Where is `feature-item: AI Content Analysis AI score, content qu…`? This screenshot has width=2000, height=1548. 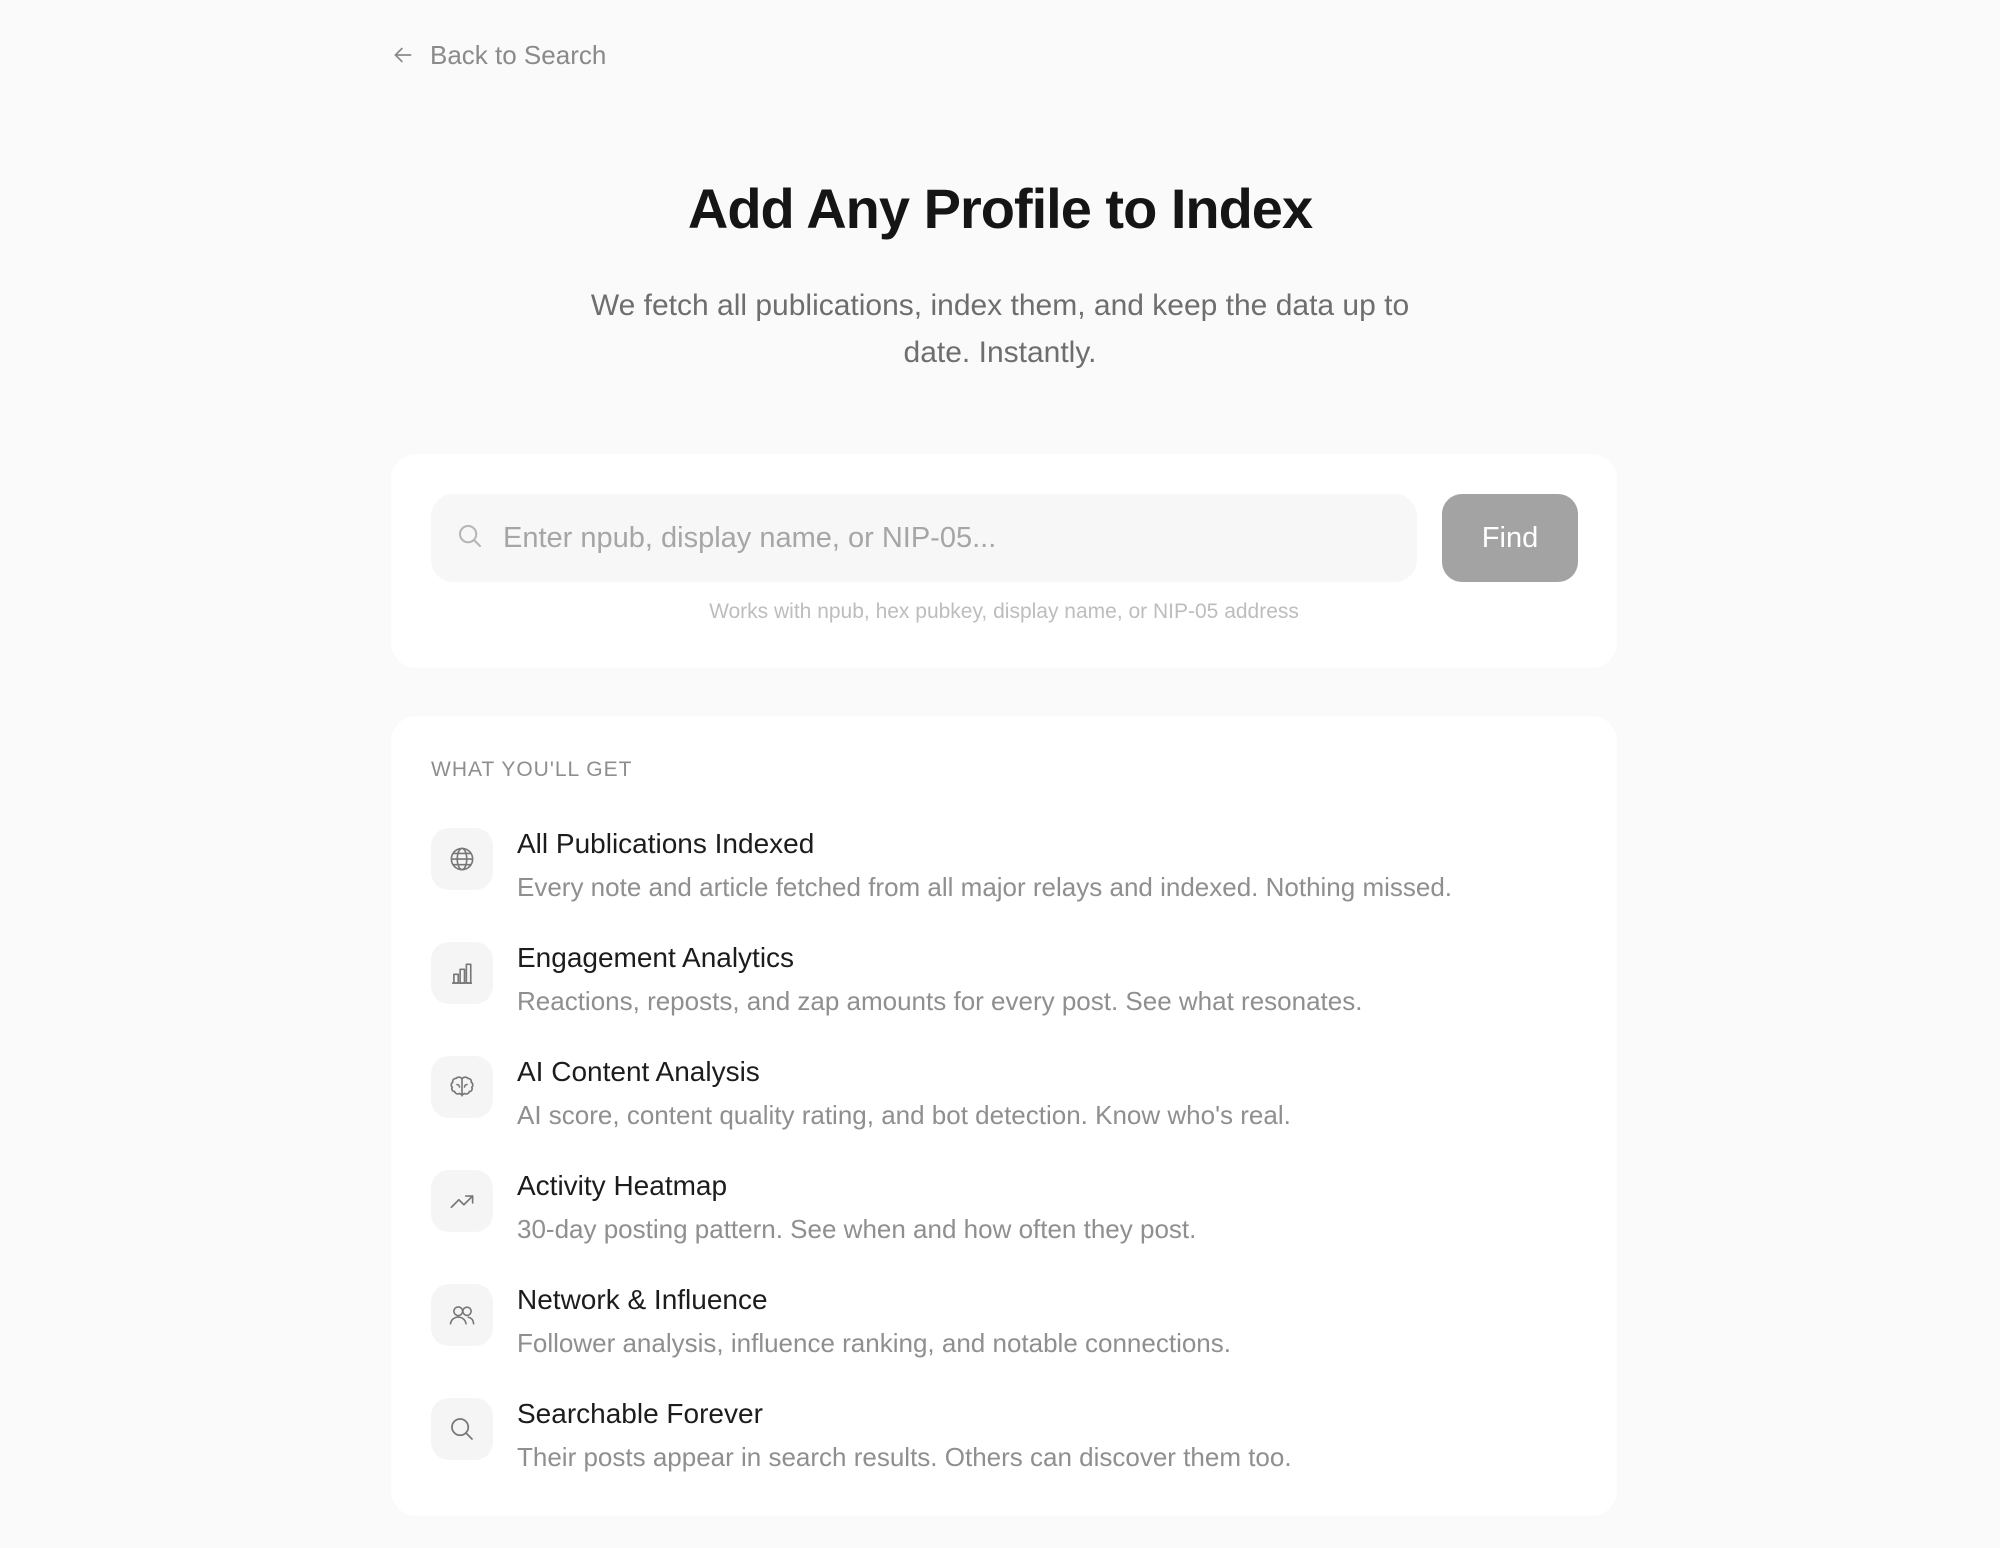
feature-item: AI Content Analysis AI score, content qu… is located at coordinates (1006, 1113).